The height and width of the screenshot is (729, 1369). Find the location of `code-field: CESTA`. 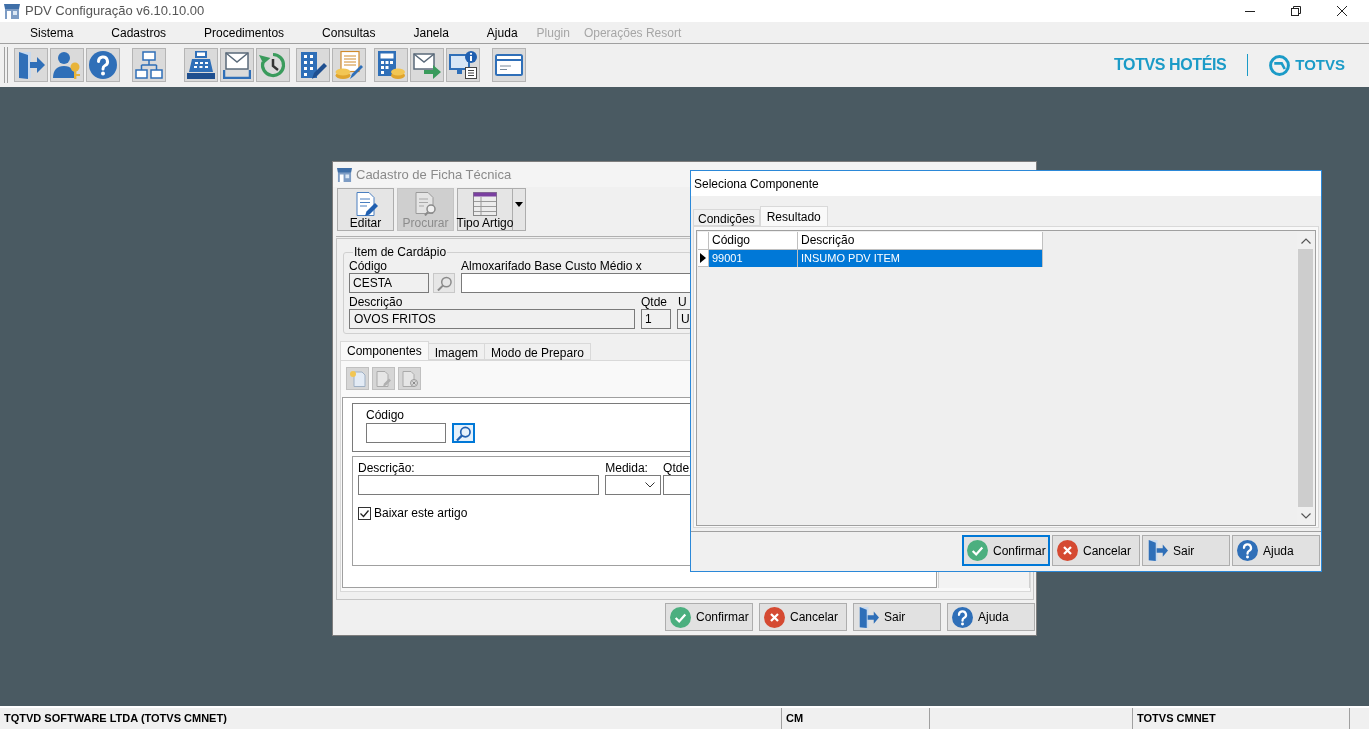

code-field: CESTA is located at coordinates (389, 283).